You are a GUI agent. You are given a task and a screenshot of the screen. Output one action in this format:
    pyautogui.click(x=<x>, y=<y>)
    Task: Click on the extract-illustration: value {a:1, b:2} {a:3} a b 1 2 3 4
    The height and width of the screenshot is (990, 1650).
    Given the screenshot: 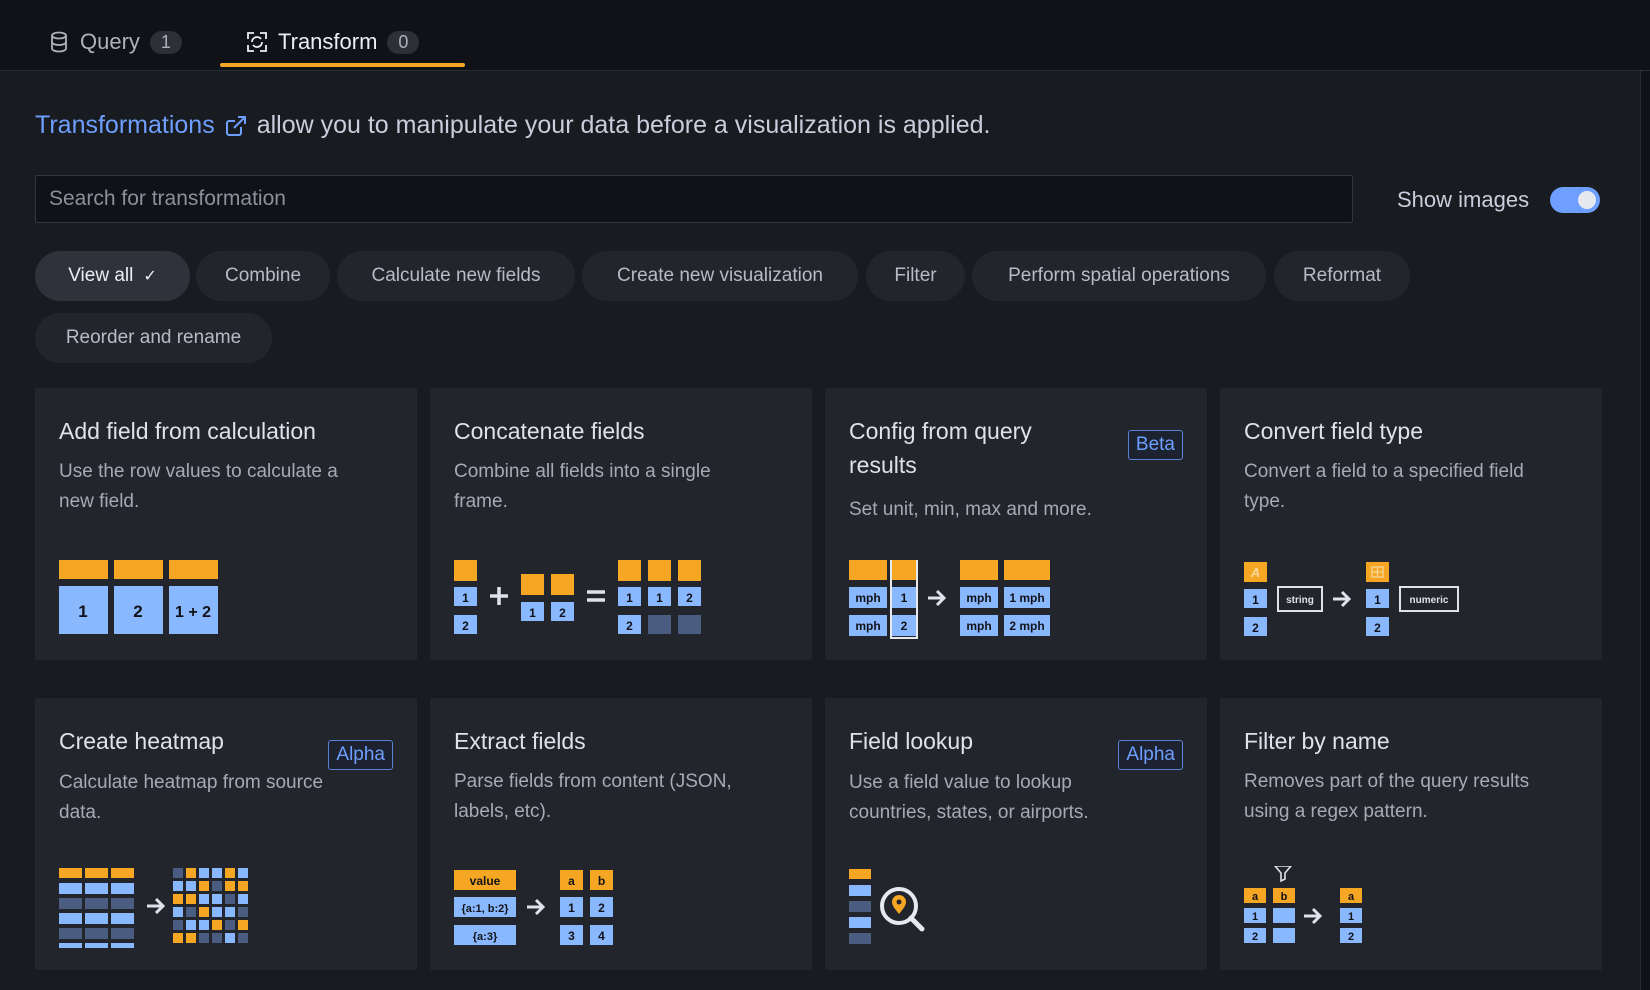 What is the action you would take?
    pyautogui.click(x=554, y=909)
    